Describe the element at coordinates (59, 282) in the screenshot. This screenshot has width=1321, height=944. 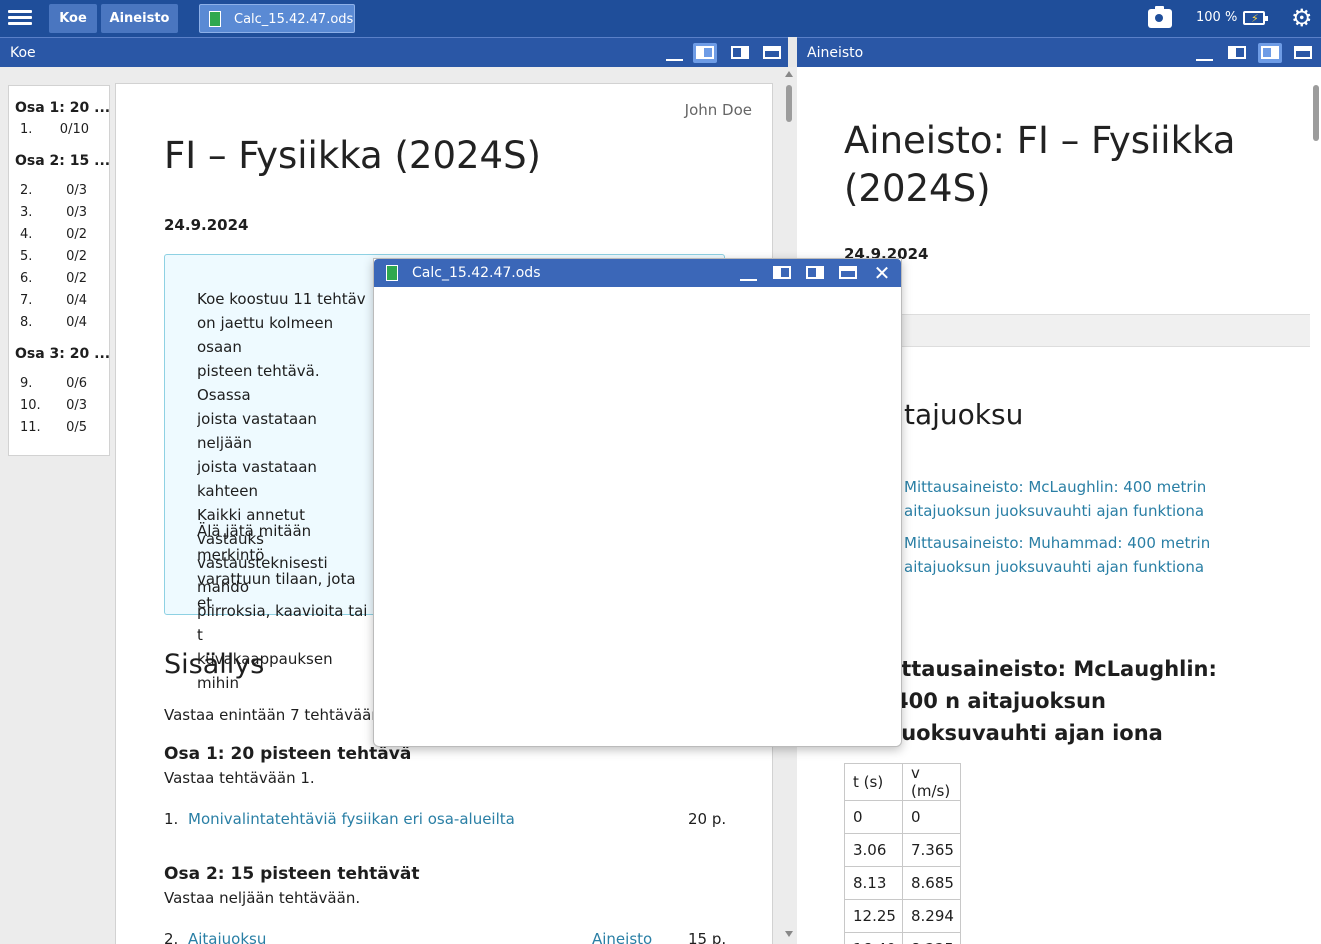
I see `nav-item: 6. 0/2` at that location.